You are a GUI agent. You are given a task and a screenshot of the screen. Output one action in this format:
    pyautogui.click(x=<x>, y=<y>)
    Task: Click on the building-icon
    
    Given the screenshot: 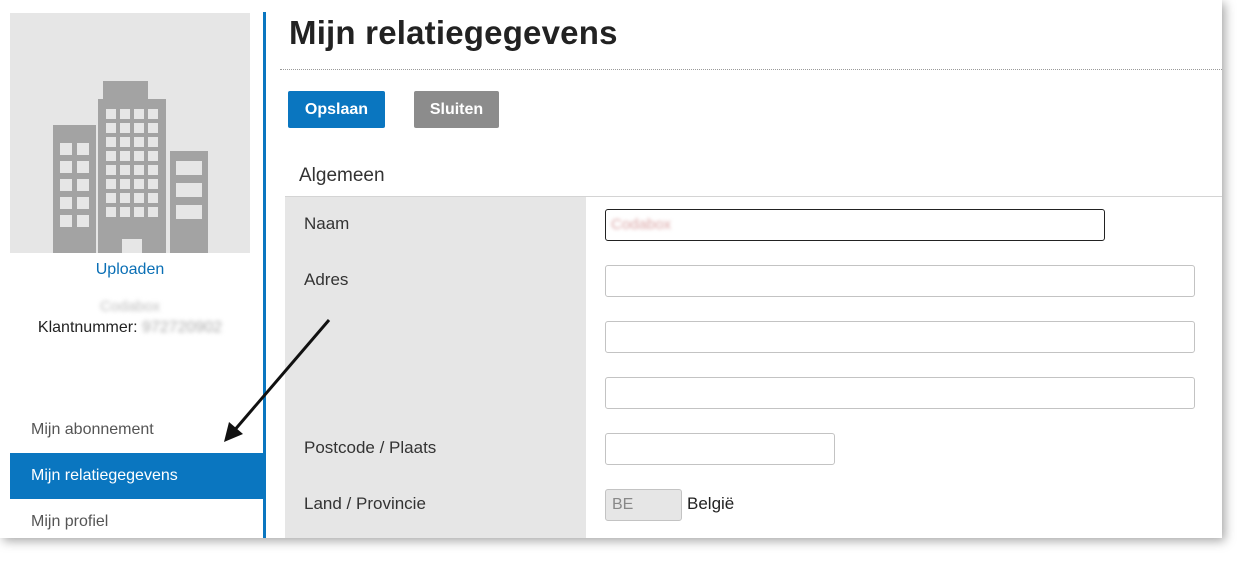 What is the action you would take?
    pyautogui.click(x=130, y=167)
    